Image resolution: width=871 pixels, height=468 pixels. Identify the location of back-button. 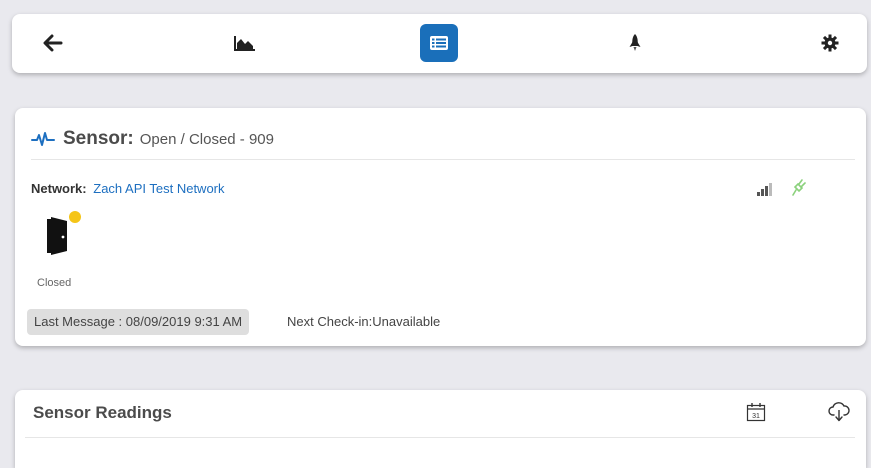
(53, 43).